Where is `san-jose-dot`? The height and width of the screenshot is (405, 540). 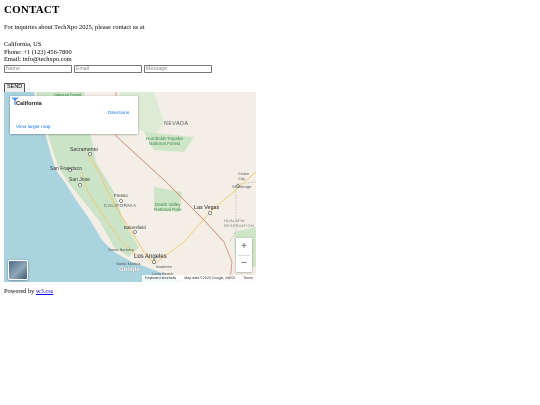
san-jose-dot is located at coordinates (80, 185).